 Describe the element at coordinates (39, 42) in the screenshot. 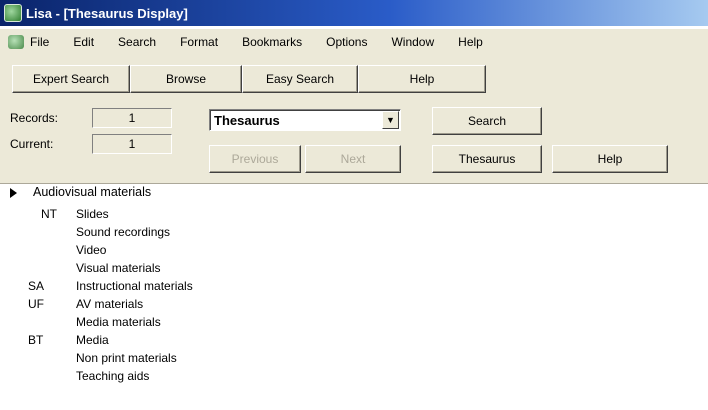

I see `menu-file: File` at that location.